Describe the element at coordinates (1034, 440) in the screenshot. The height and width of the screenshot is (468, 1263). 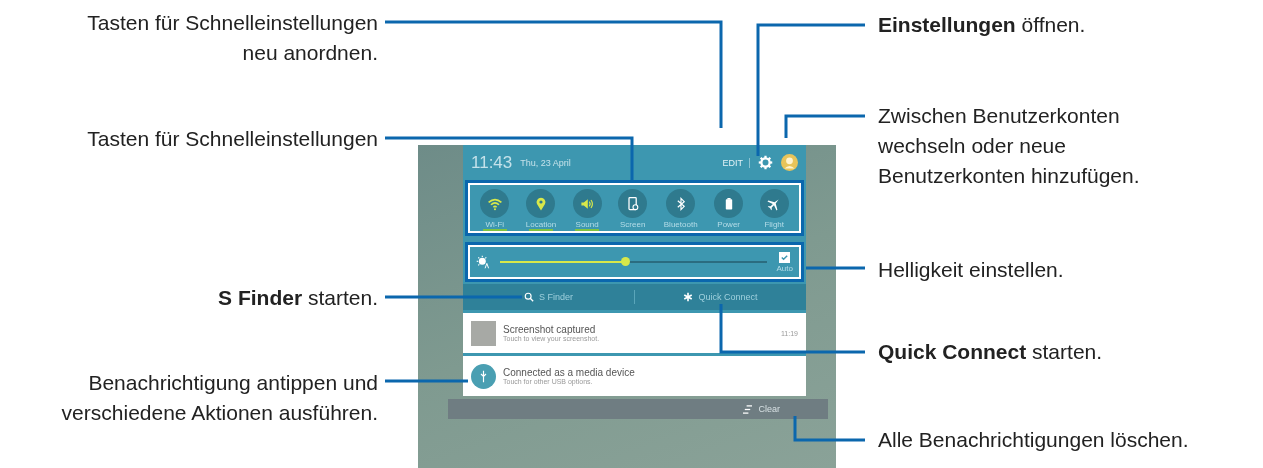
I see `callout-text: Alle Benachrichtigungen löschen.` at that location.